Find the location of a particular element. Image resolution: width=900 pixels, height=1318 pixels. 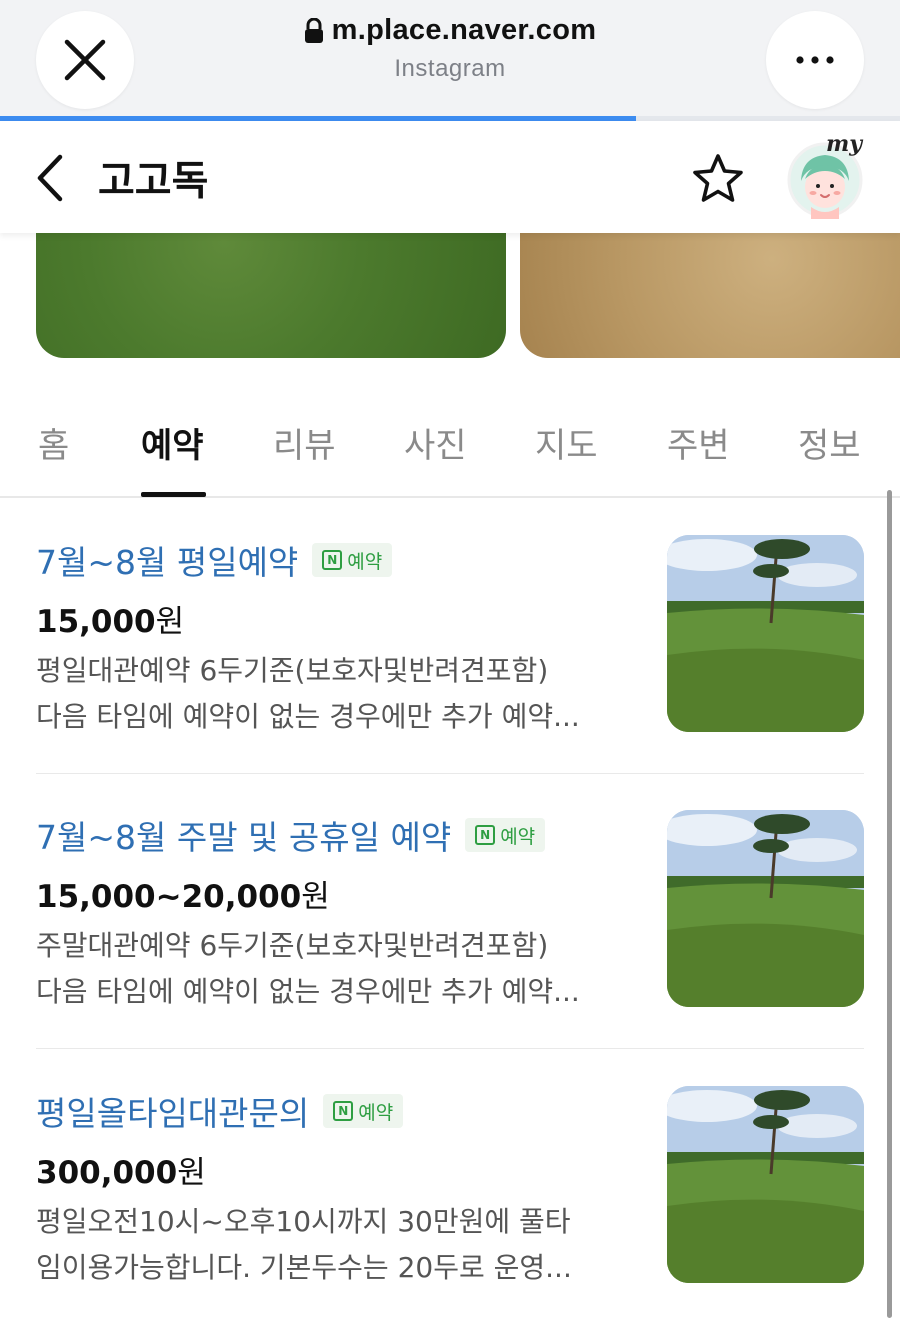

photo-grass is located at coordinates (271, 295).